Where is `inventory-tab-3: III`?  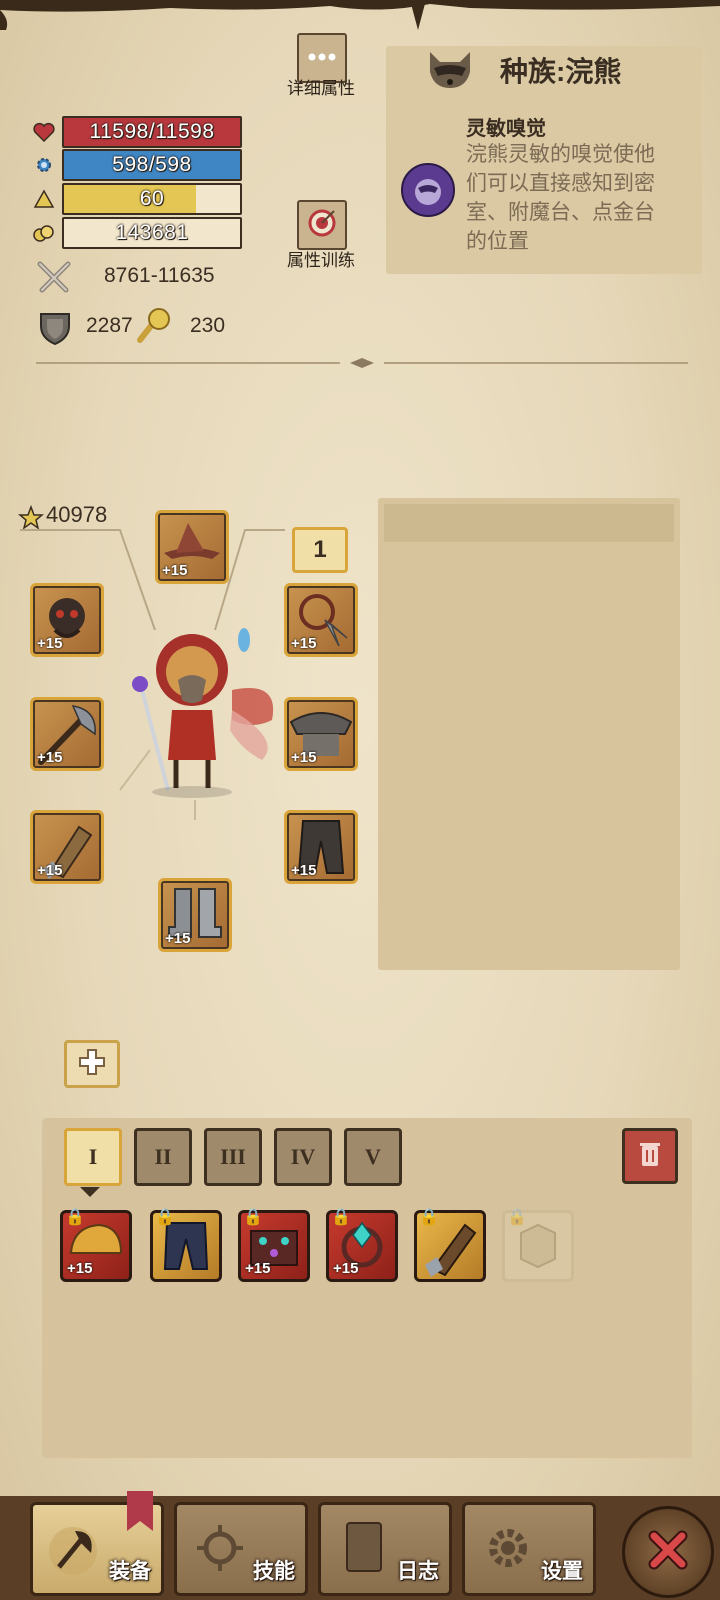 inventory-tab-3: III is located at coordinates (233, 1157).